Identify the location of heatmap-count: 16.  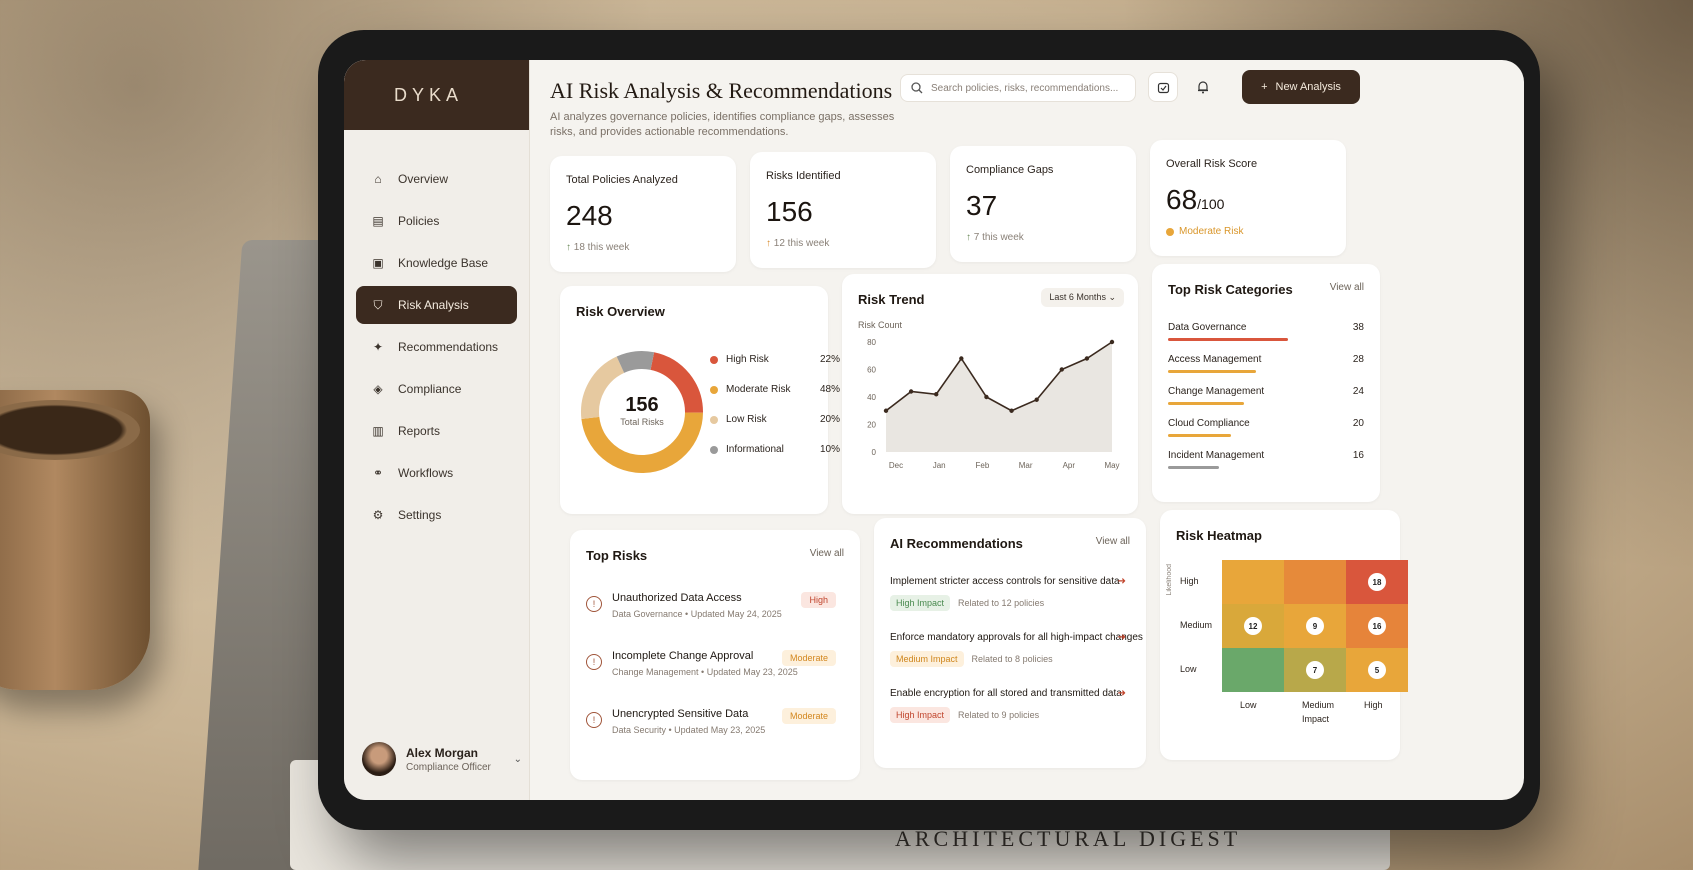
(1377, 626).